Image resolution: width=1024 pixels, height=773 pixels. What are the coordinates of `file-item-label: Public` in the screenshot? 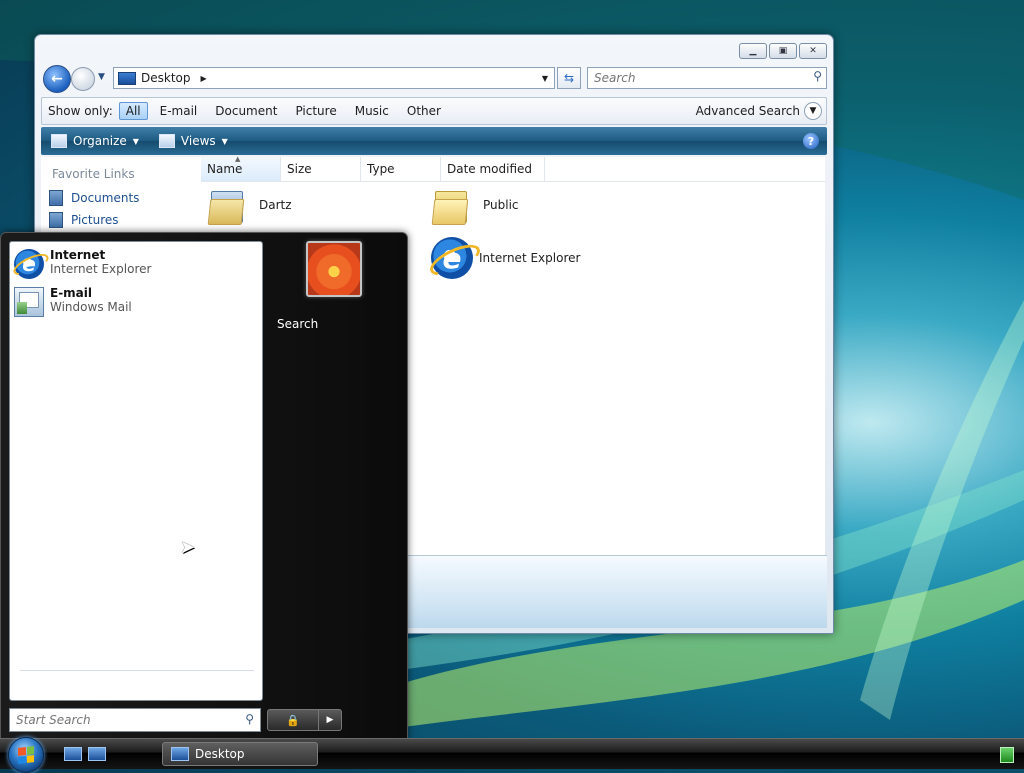 It's located at (501, 205).